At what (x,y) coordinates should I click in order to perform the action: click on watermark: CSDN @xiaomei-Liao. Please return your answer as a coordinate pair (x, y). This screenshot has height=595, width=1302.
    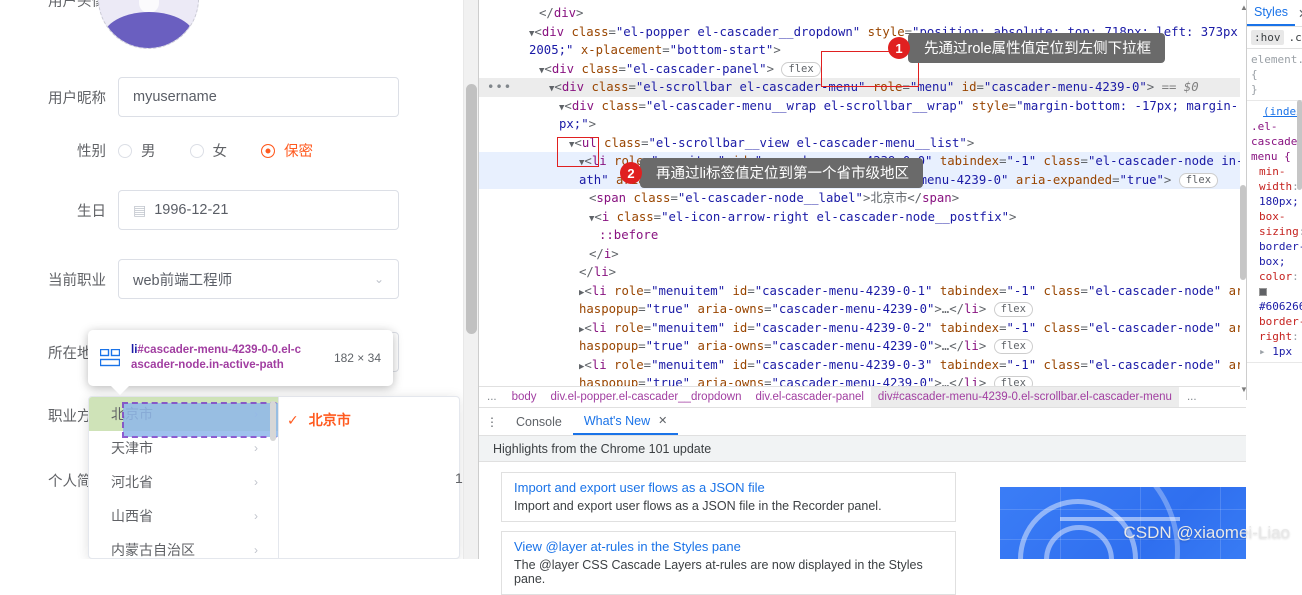
    Looking at the image, I should click on (1206, 533).